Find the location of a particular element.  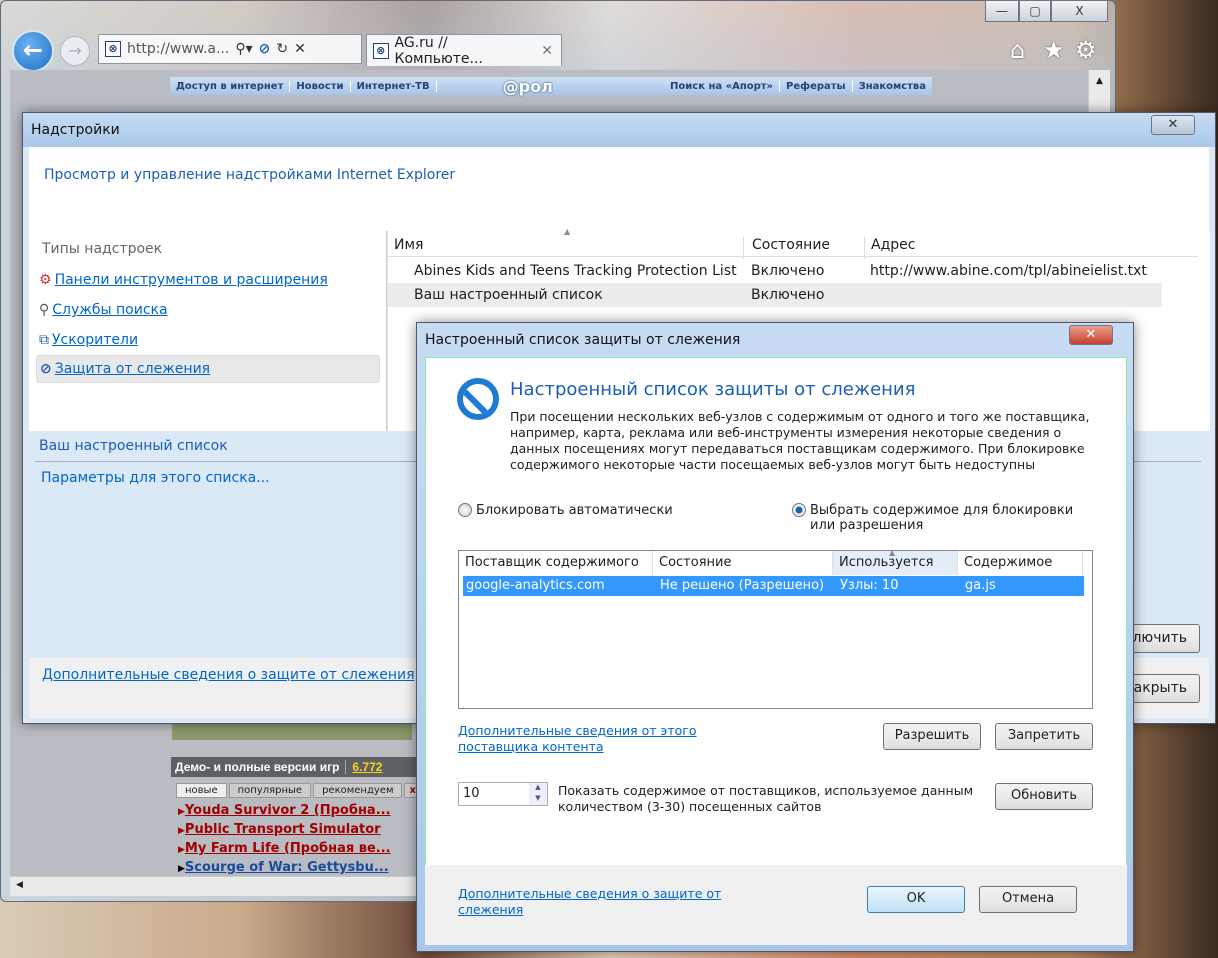

column-address: Адрес is located at coordinates (889, 248).